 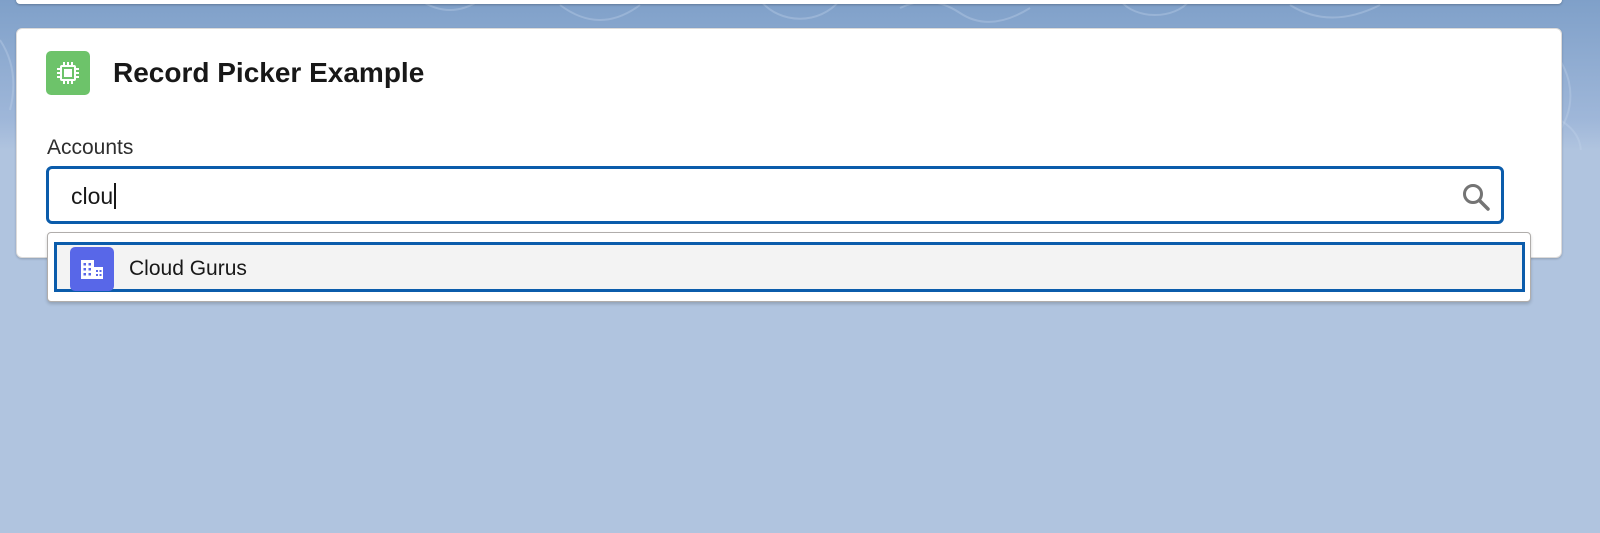 I want to click on result-option-label: Cloud Gurus, so click(x=188, y=268).